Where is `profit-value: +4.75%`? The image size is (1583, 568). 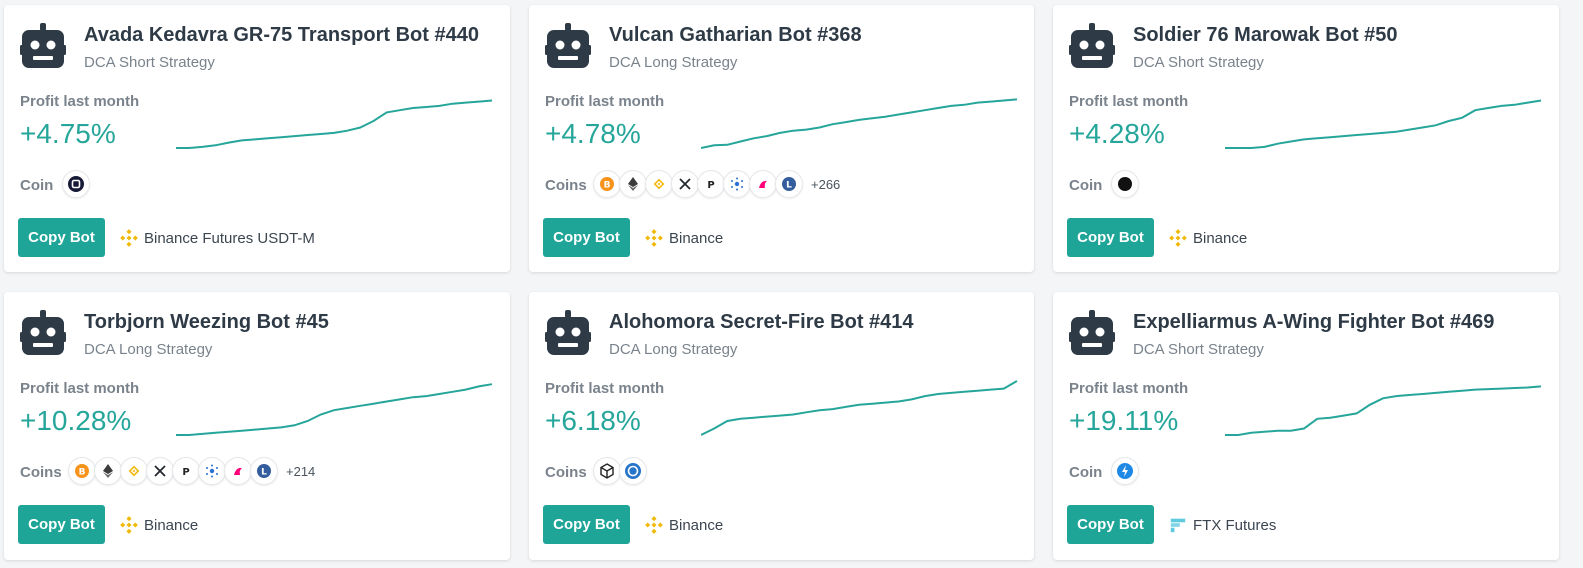
profit-value: +4.75% is located at coordinates (68, 133).